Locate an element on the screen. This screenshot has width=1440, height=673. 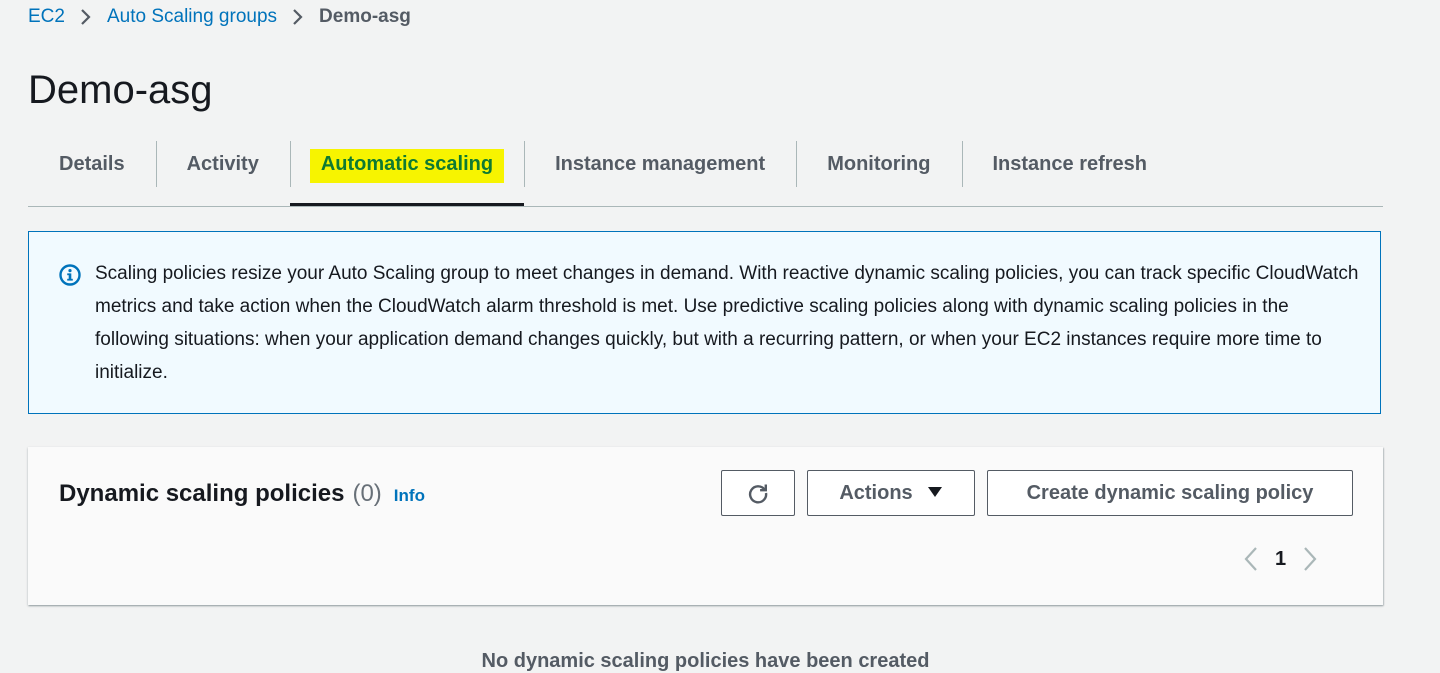
tab-label: Instance refresh is located at coordinates (1070, 163).